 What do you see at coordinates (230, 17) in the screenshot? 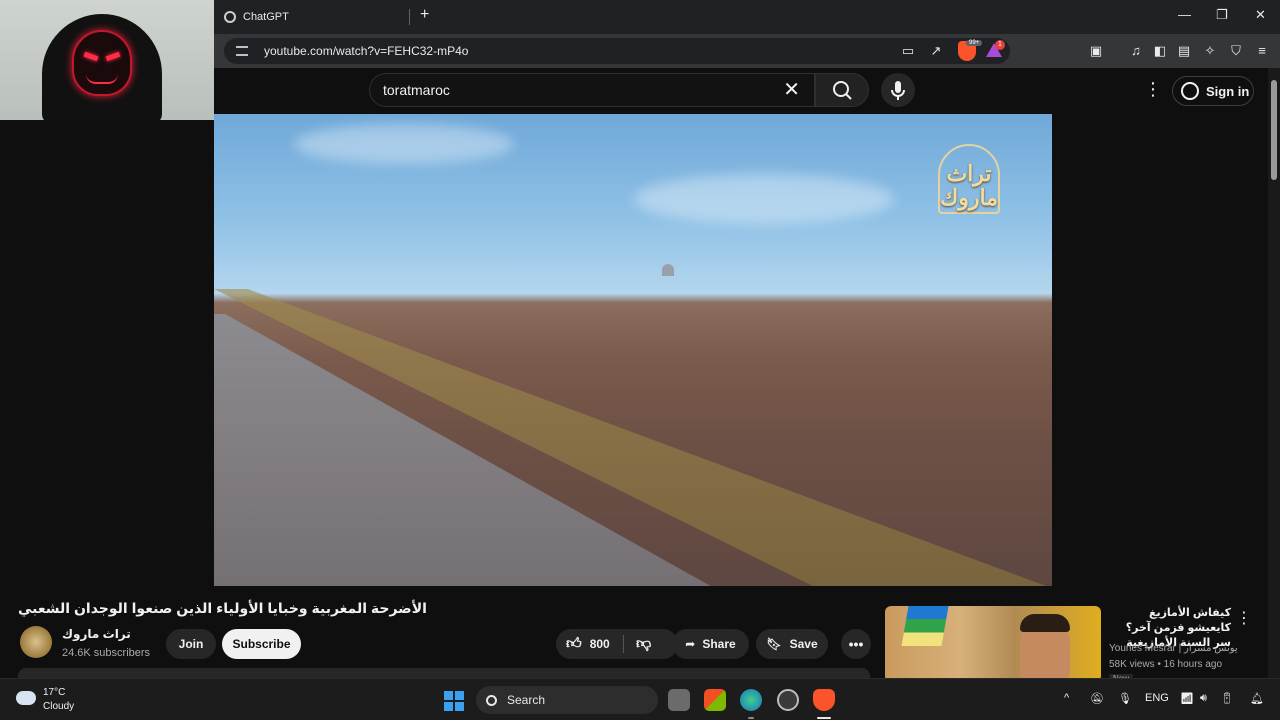
I see `chatgpt-icon` at bounding box center [230, 17].